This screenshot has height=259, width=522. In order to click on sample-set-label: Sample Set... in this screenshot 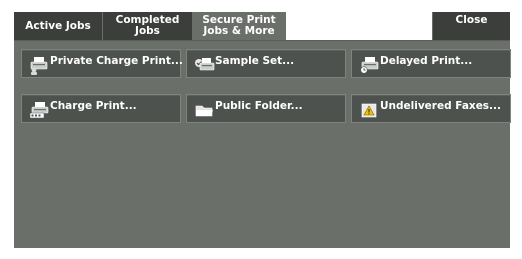, I will do `click(255, 61)`.